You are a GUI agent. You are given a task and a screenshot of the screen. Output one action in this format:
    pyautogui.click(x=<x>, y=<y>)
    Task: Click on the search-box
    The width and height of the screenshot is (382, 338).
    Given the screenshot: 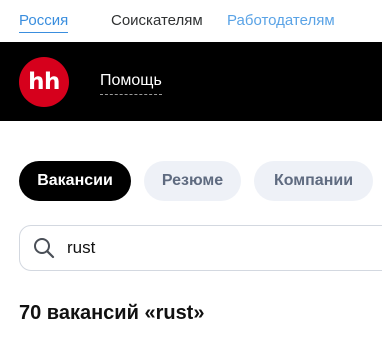 What is the action you would take?
    pyautogui.click(x=200, y=248)
    